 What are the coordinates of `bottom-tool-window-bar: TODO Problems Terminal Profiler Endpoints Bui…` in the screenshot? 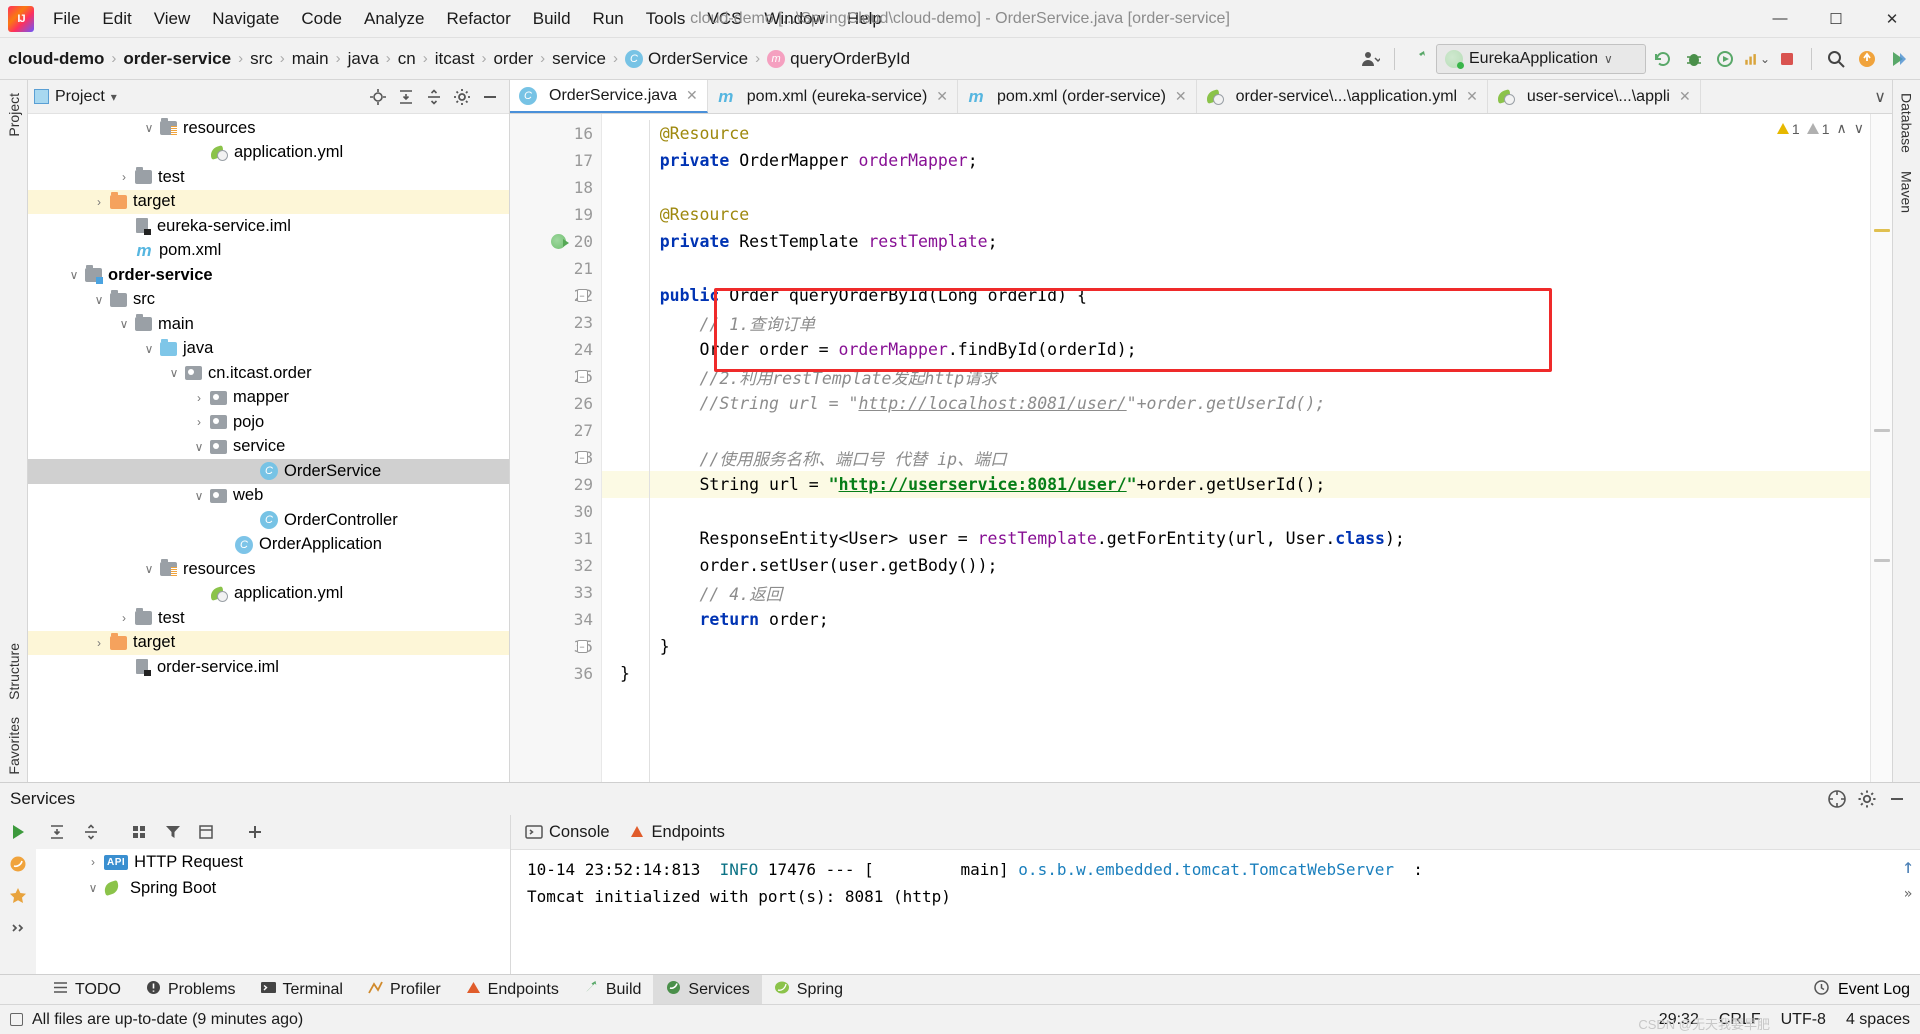 It's located at (960, 989).